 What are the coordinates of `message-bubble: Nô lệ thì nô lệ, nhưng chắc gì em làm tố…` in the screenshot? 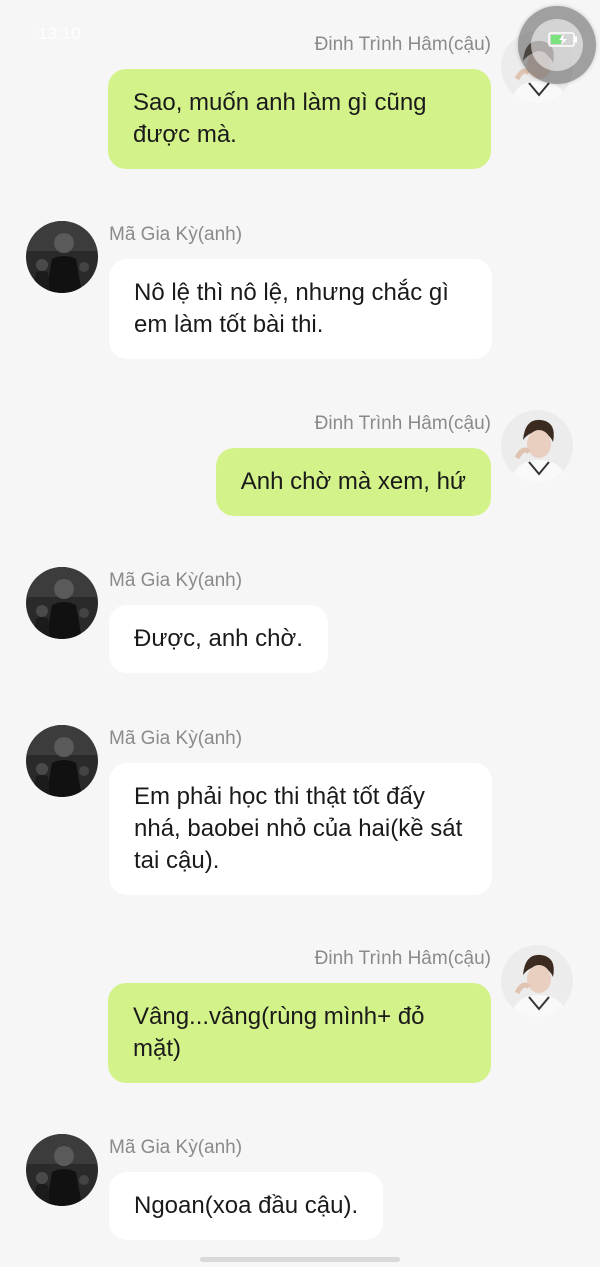 It's located at (300, 309).